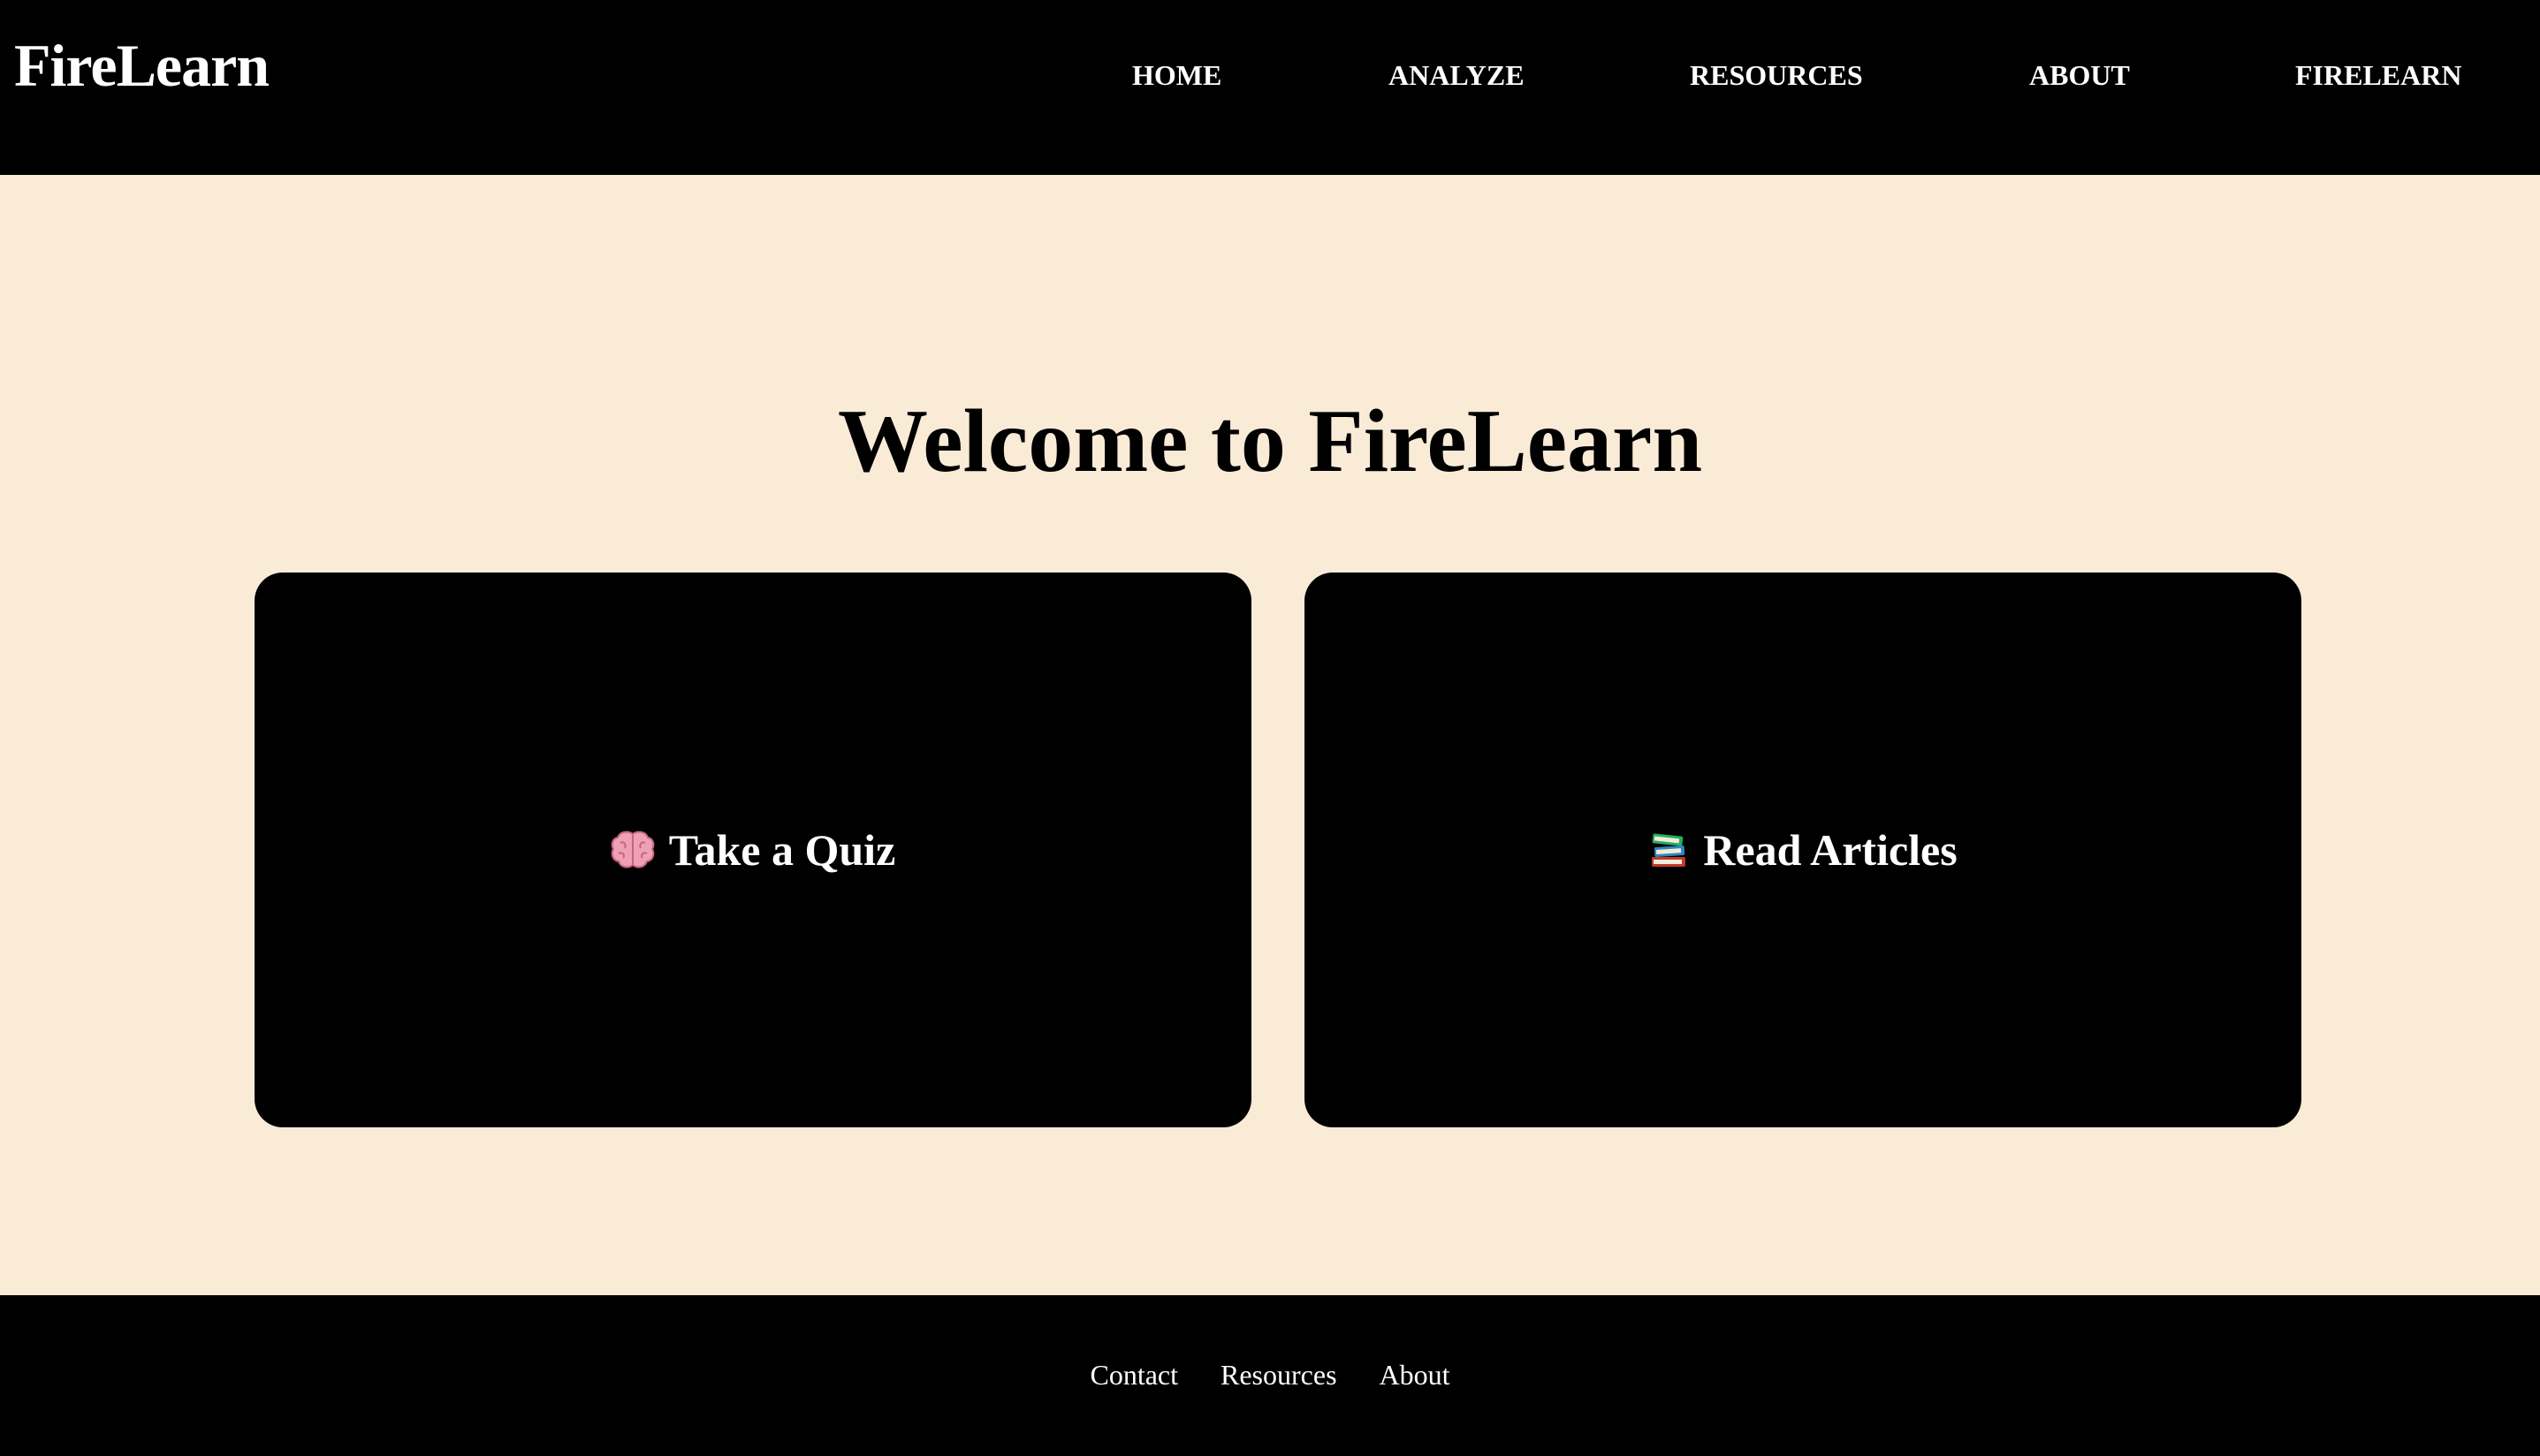 Image resolution: width=2540 pixels, height=1456 pixels. I want to click on footer-link-contact: Contact, so click(1134, 1374).